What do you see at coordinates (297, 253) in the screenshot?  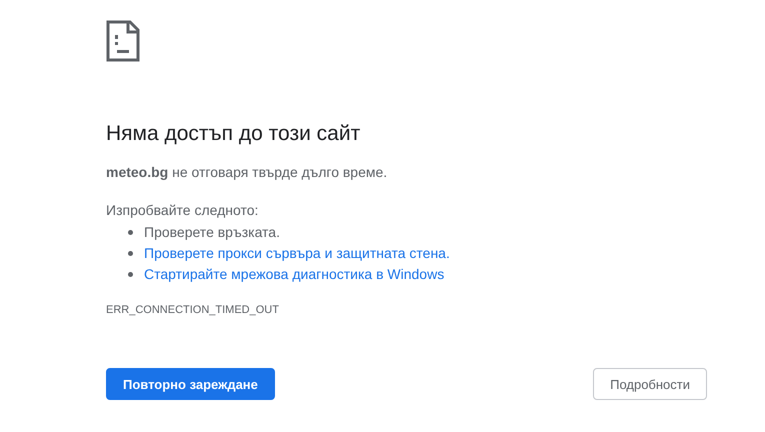 I see `suggestion-link: Проверете прокси сървъра и защитната стена.` at bounding box center [297, 253].